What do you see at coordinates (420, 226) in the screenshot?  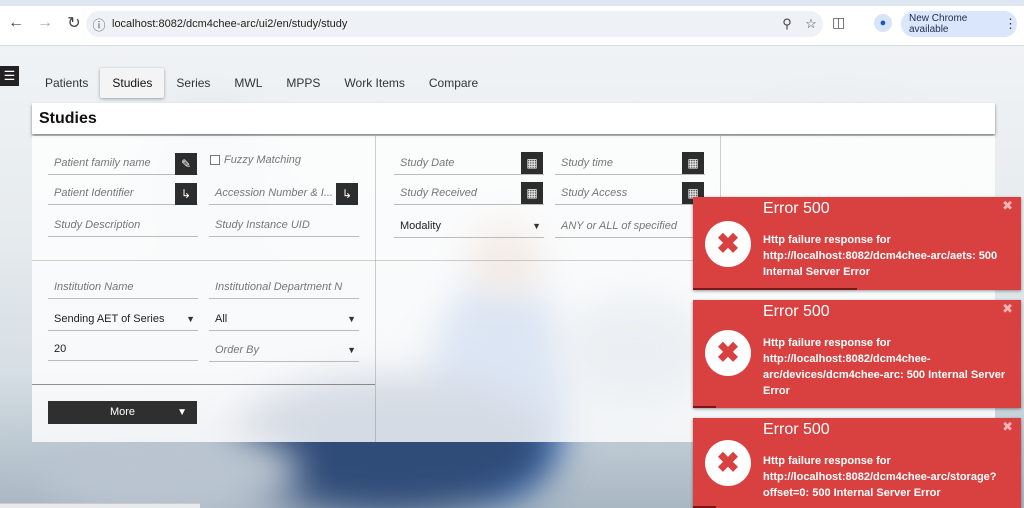 I see `modality-label: Modality` at bounding box center [420, 226].